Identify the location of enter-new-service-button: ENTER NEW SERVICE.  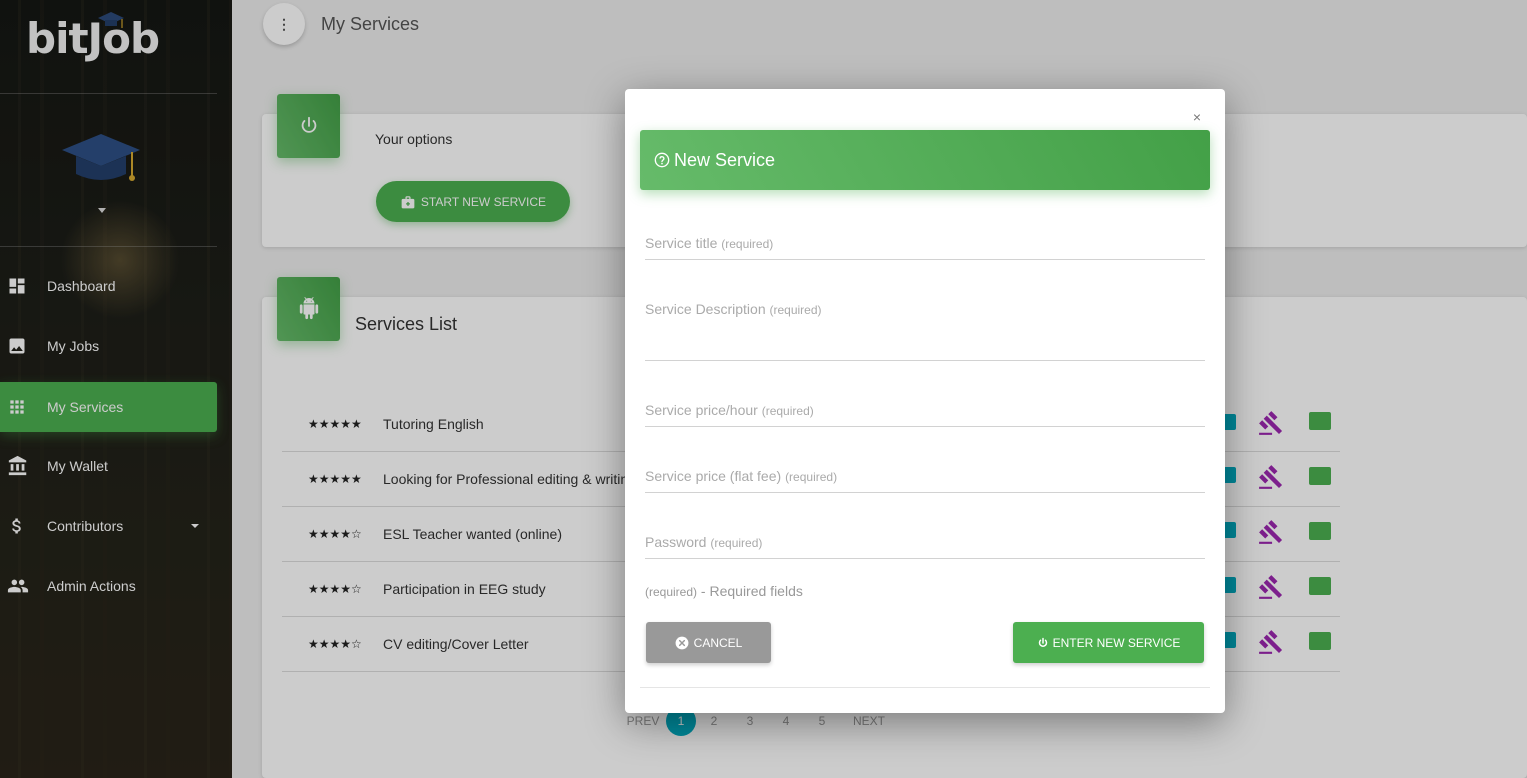
(1108, 642).